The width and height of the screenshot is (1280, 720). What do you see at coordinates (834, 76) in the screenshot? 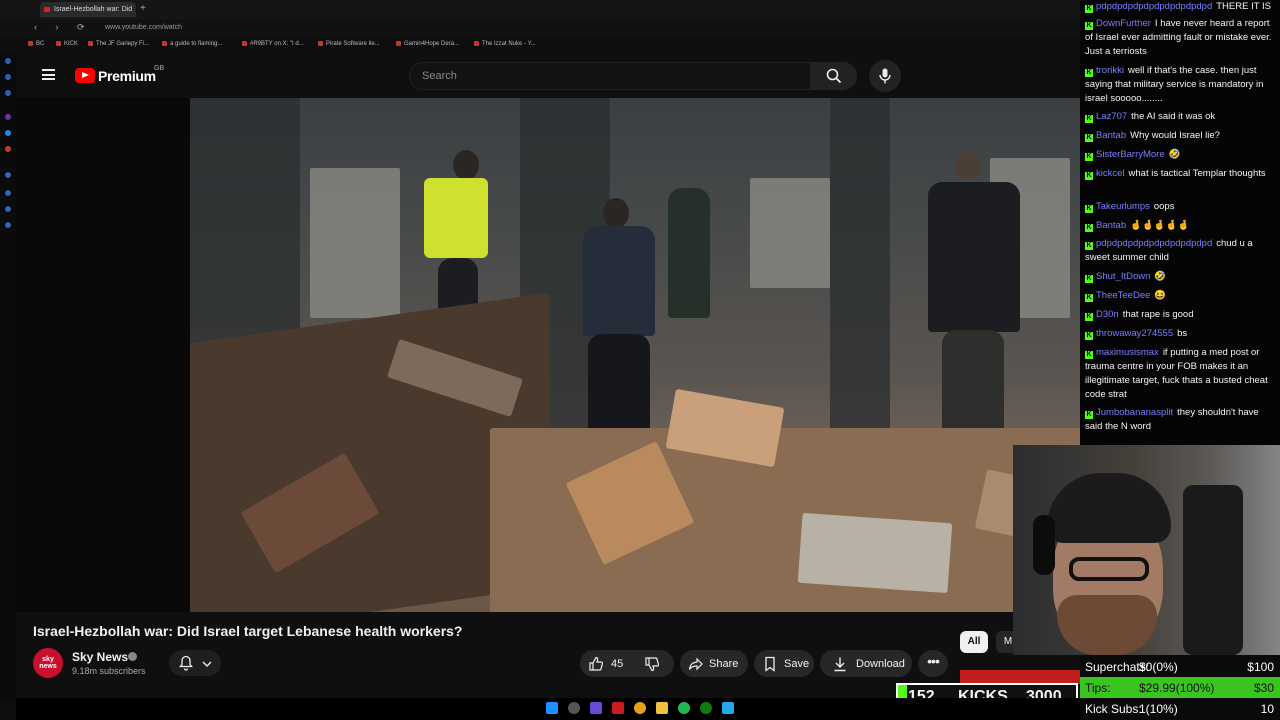
I see `search-button` at bounding box center [834, 76].